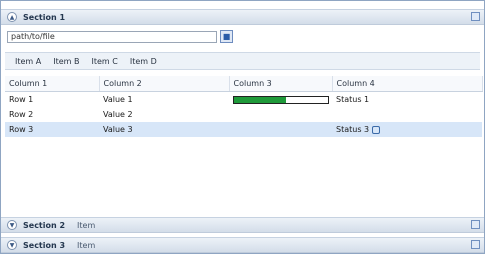 This screenshot has height=254, width=485. Describe the element at coordinates (66, 61) in the screenshot. I see `summary-item: Item B` at that location.